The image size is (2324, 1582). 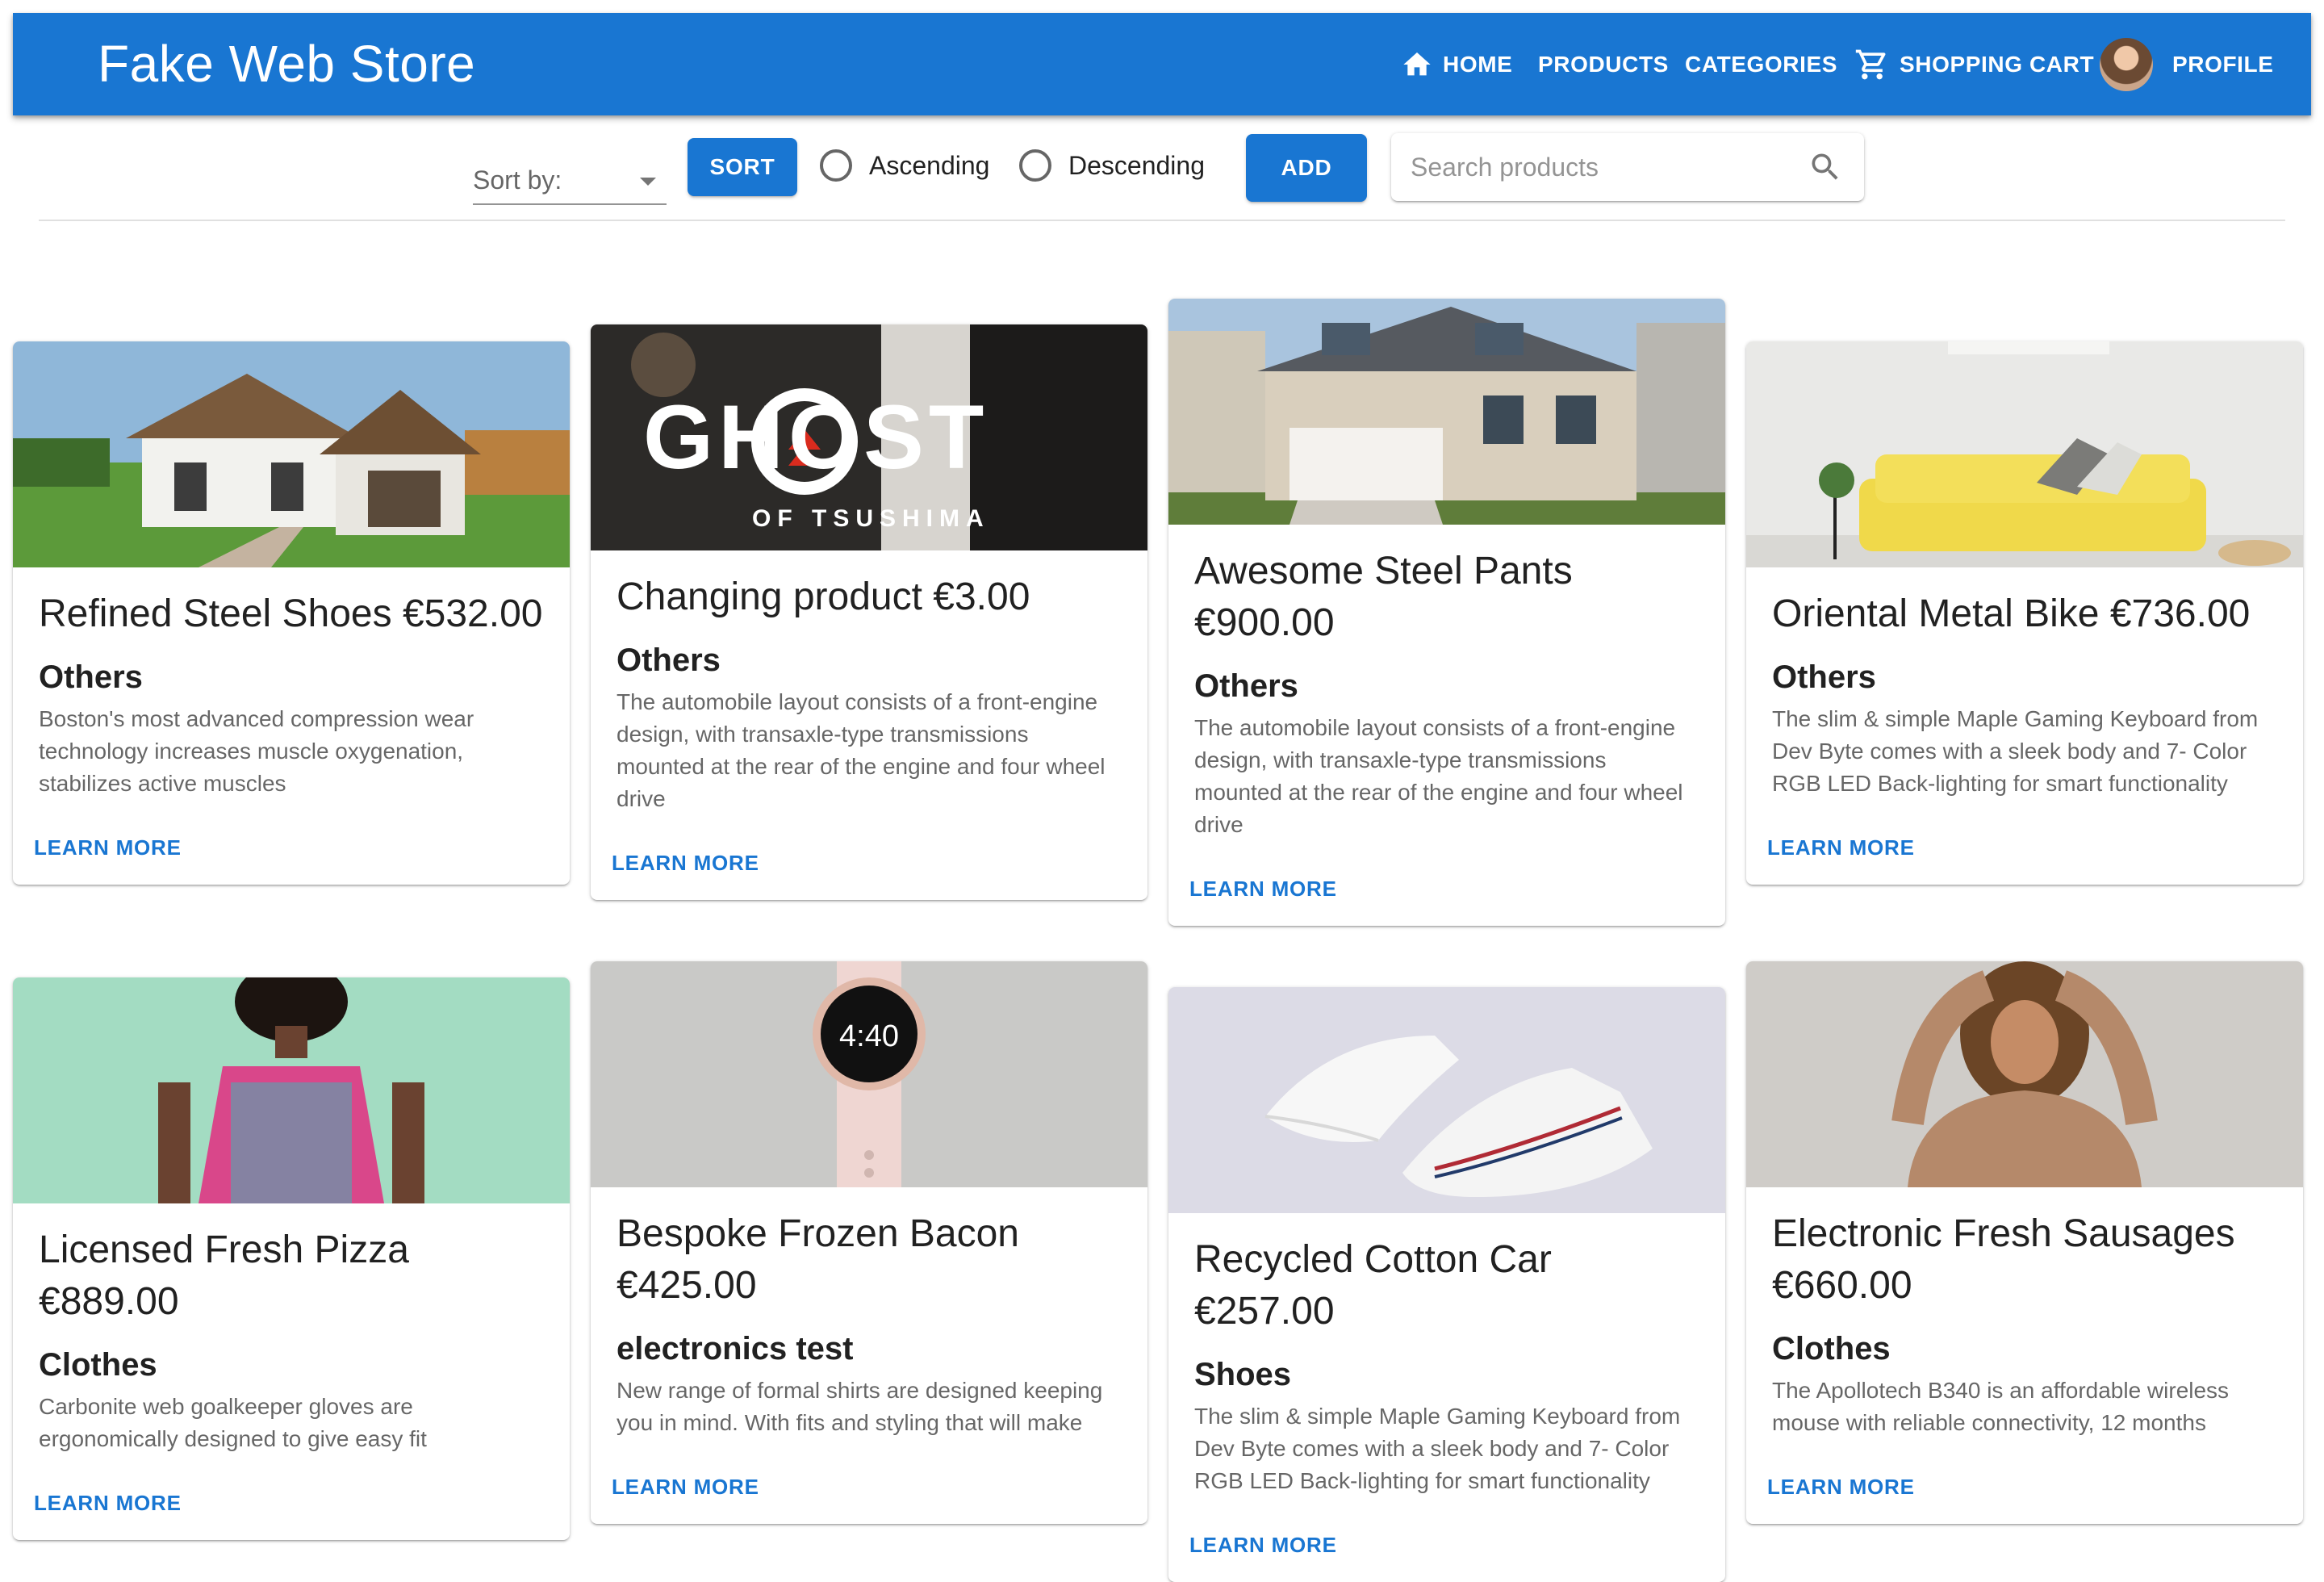 What do you see at coordinates (1384, 597) in the screenshot?
I see `product-title: Awesome Steel Pants €900.00` at bounding box center [1384, 597].